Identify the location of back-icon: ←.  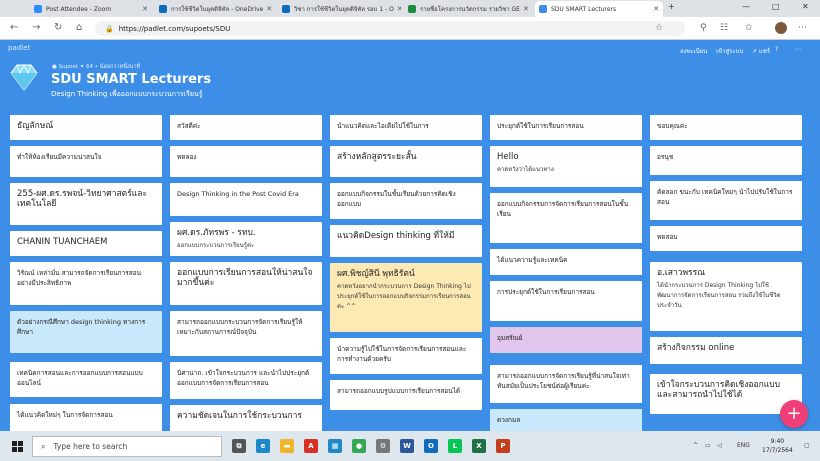
(14, 27).